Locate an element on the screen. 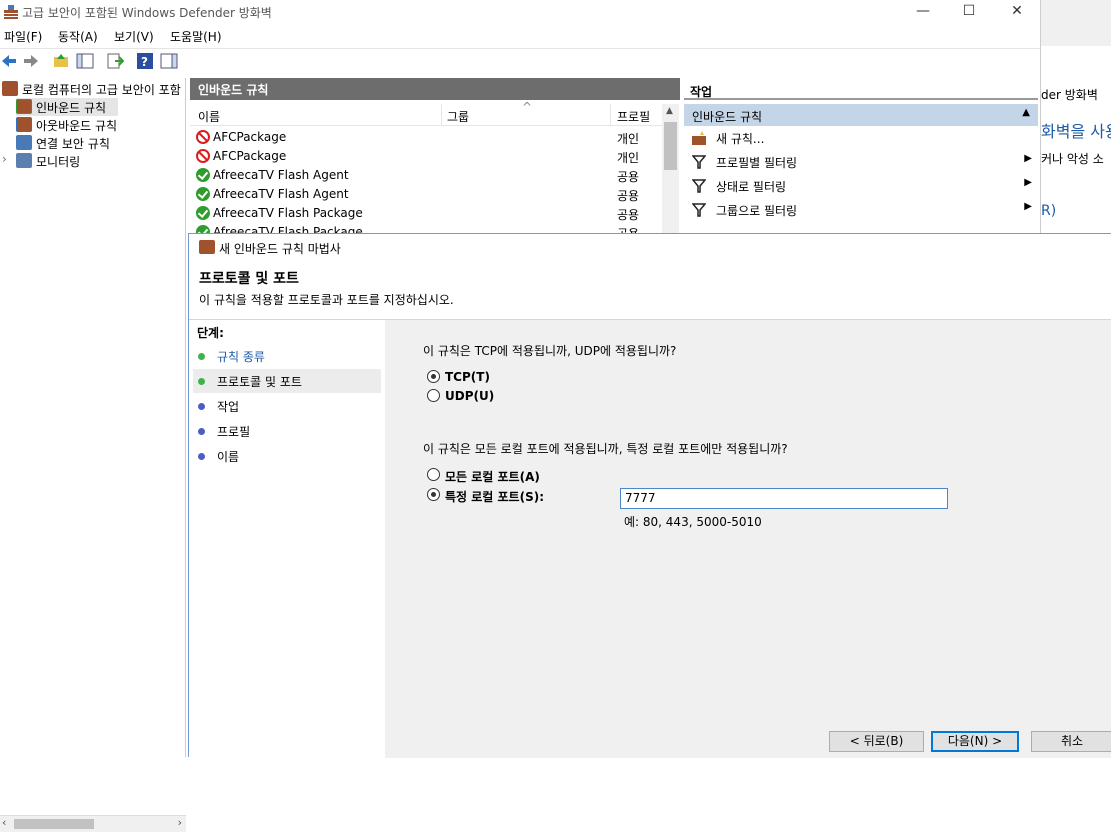  close-button: ✕ is located at coordinates (1017, 12).